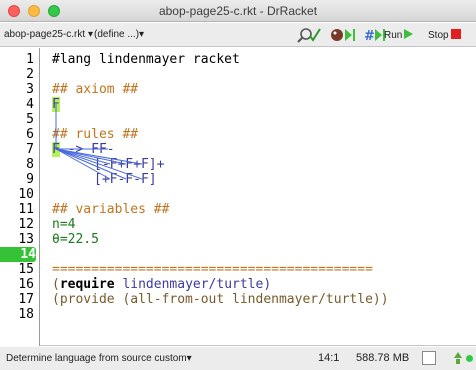  Describe the element at coordinates (238, 134) in the screenshot. I see `code-line: 6 ## rules ##` at that location.